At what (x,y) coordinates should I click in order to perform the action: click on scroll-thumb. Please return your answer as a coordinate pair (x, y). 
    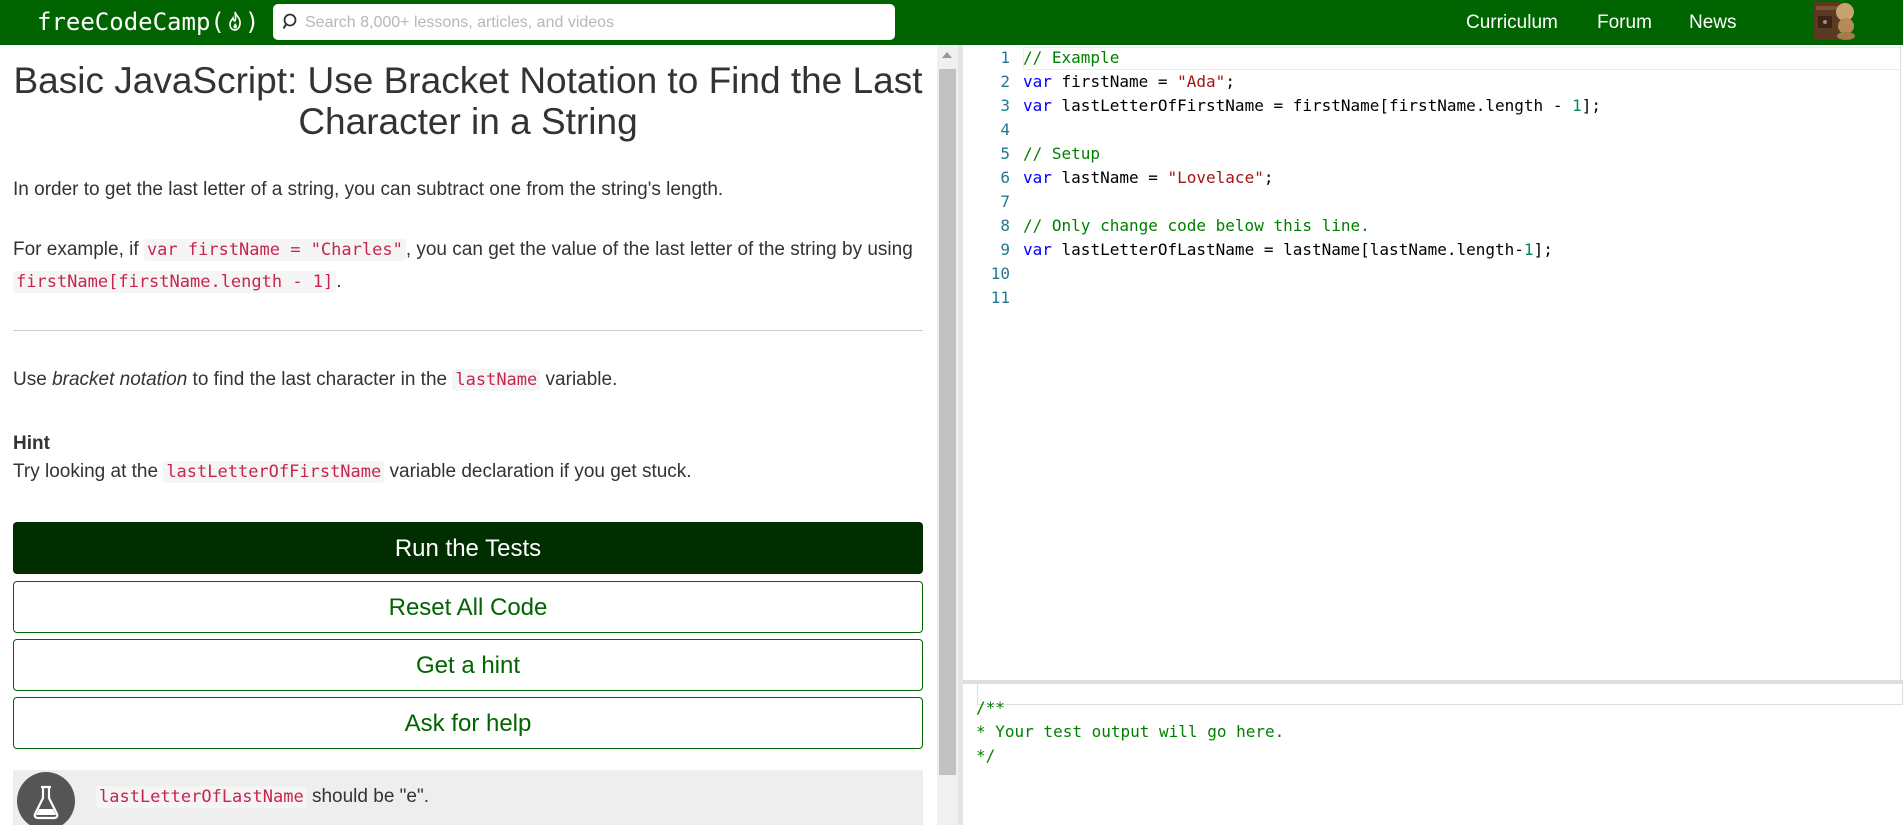
    Looking at the image, I should click on (947, 422).